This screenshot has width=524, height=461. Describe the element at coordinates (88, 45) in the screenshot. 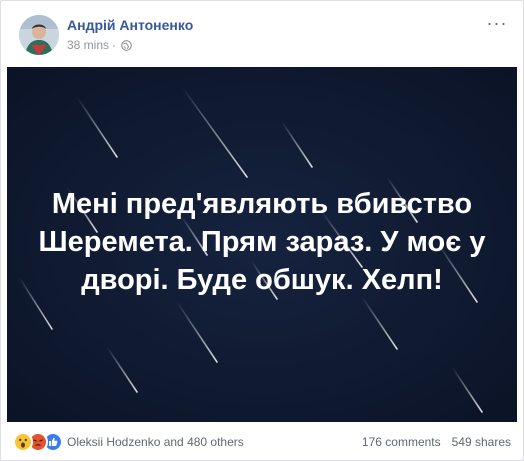

I see `post-time: 38 mins` at that location.